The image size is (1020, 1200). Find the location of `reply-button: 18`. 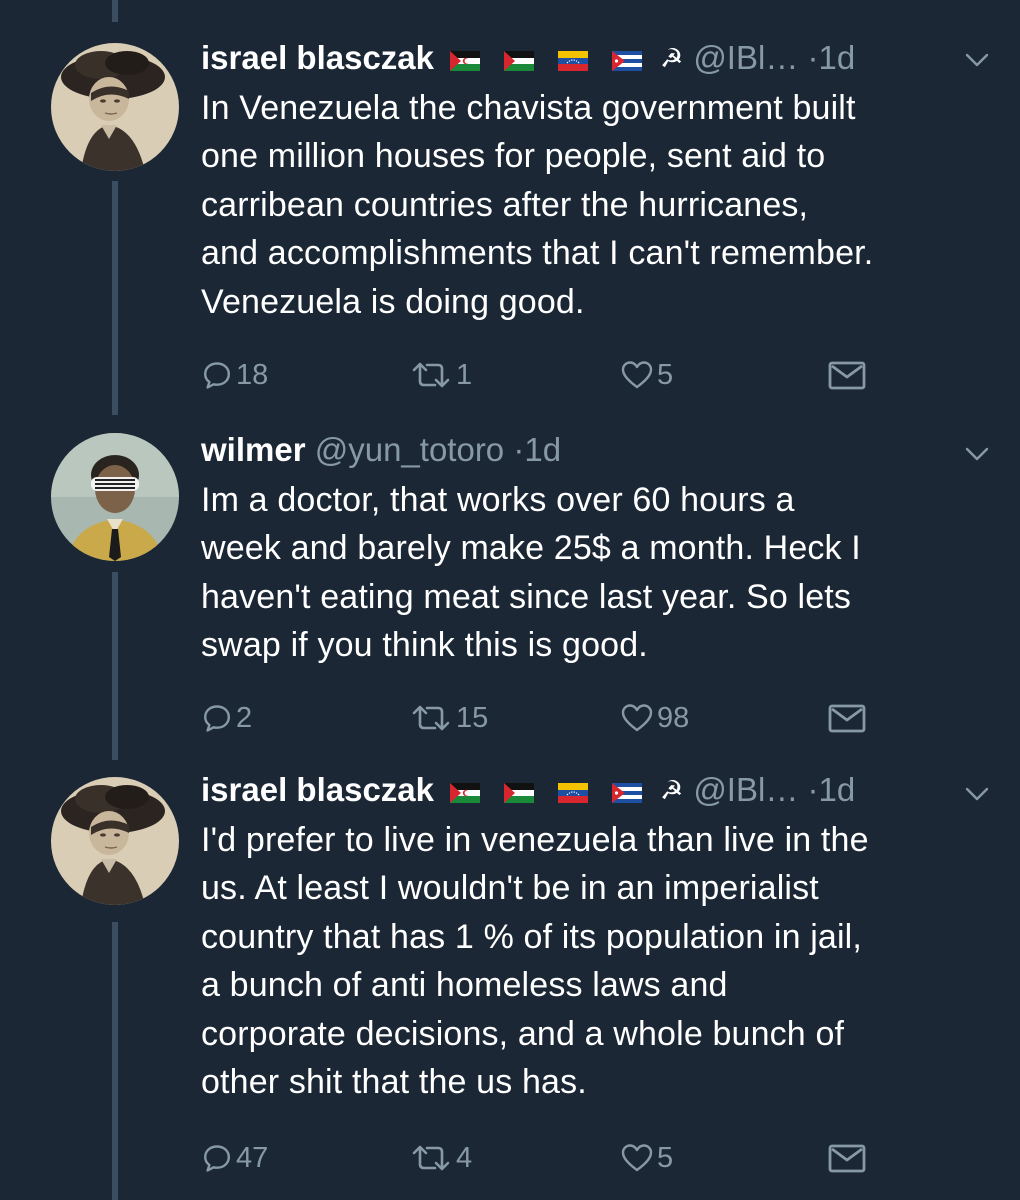

reply-button: 18 is located at coordinates (234, 375).